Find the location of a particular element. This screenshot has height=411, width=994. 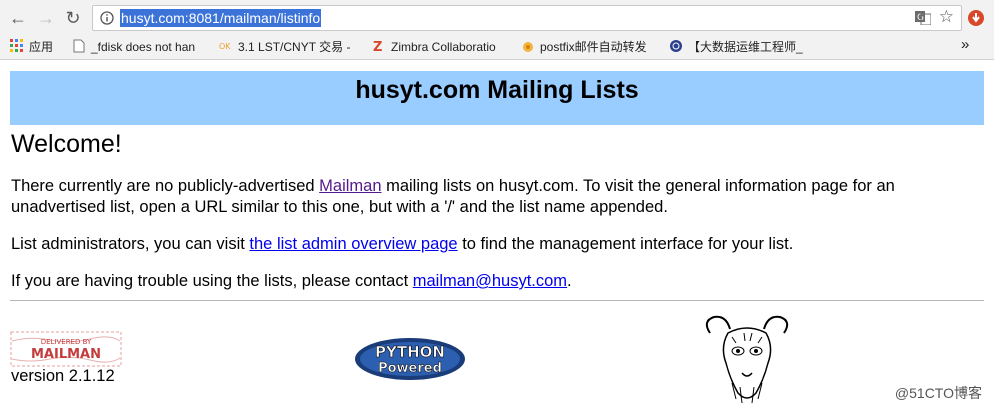

gnu-head-logo is located at coordinates (747, 359).